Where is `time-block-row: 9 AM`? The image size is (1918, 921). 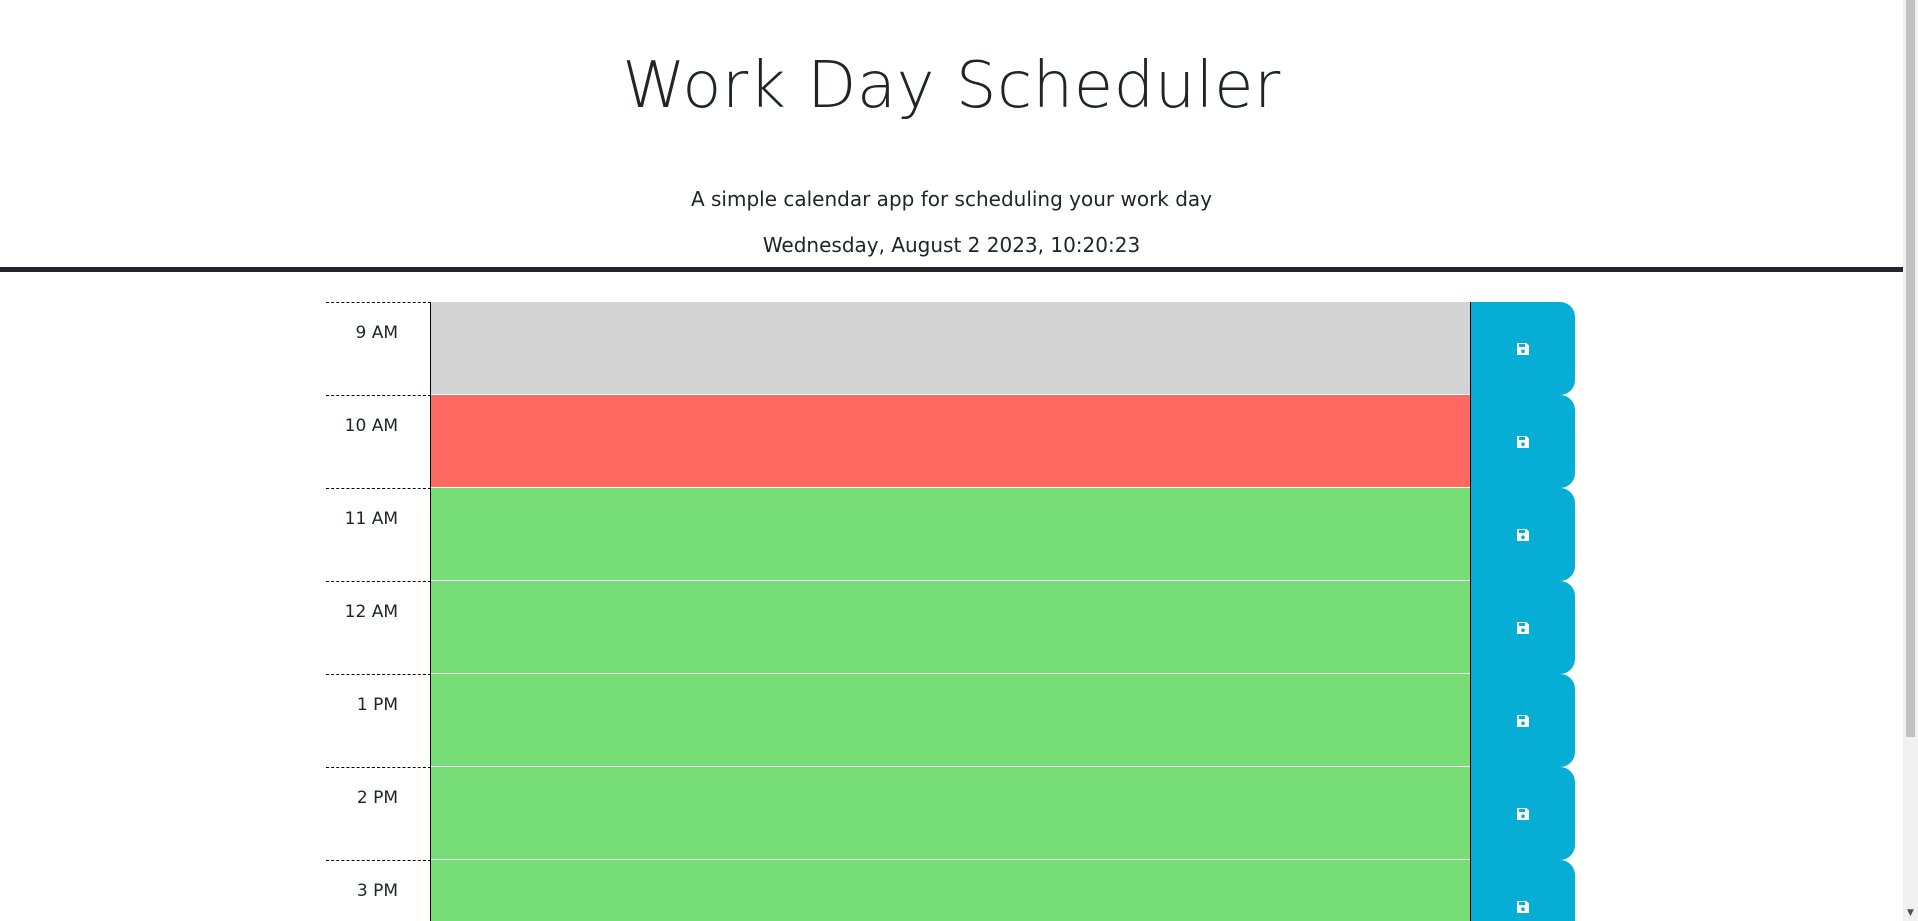 time-block-row: 9 AM is located at coordinates (950, 348).